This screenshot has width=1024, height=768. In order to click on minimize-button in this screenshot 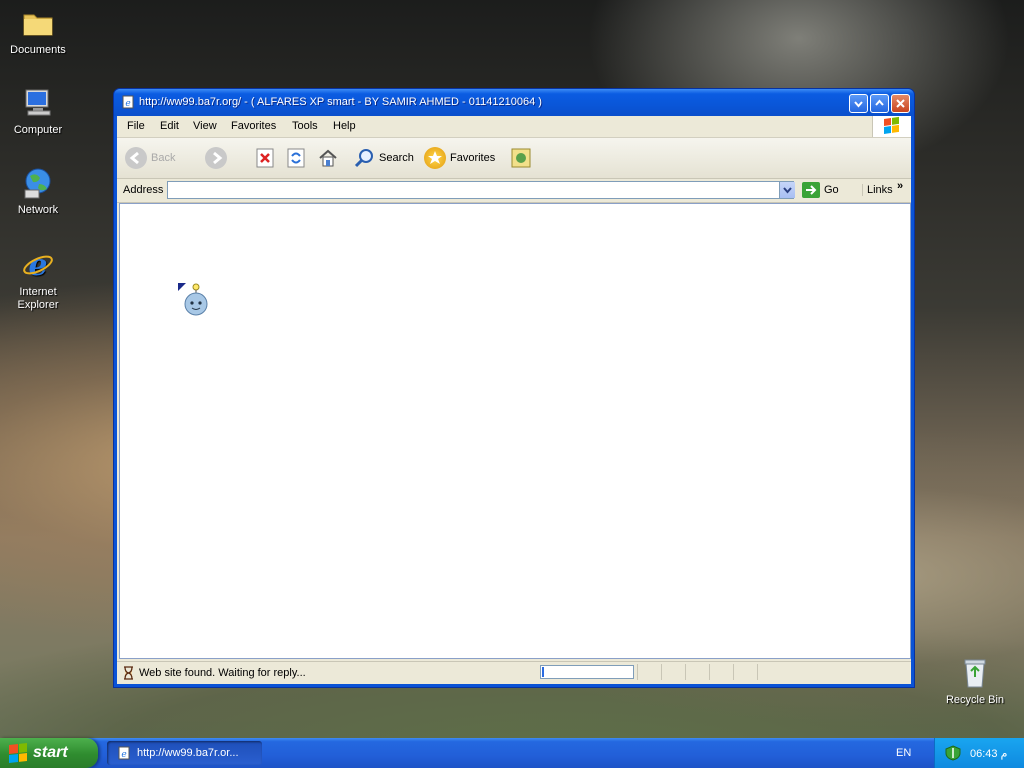, I will do `click(858, 103)`.